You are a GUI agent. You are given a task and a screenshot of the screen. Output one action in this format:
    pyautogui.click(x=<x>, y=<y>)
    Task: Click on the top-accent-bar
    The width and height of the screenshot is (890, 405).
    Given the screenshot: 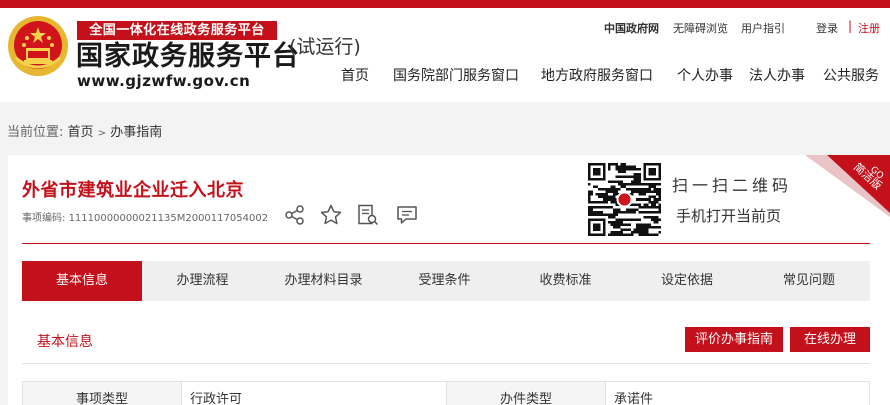 What is the action you would take?
    pyautogui.click(x=445, y=4)
    